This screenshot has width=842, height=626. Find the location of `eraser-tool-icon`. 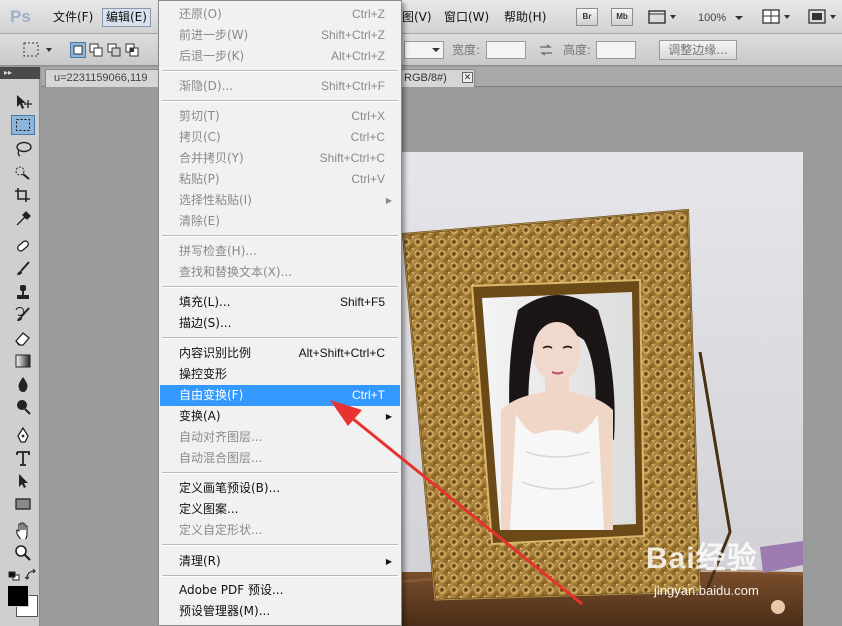

eraser-tool-icon is located at coordinates (23, 338).